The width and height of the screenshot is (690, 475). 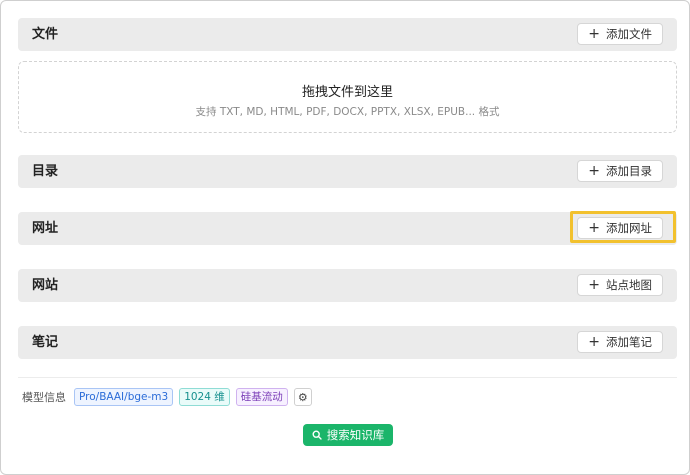 What do you see at coordinates (45, 285) in the screenshot?
I see `website-section-title: 网站` at bounding box center [45, 285].